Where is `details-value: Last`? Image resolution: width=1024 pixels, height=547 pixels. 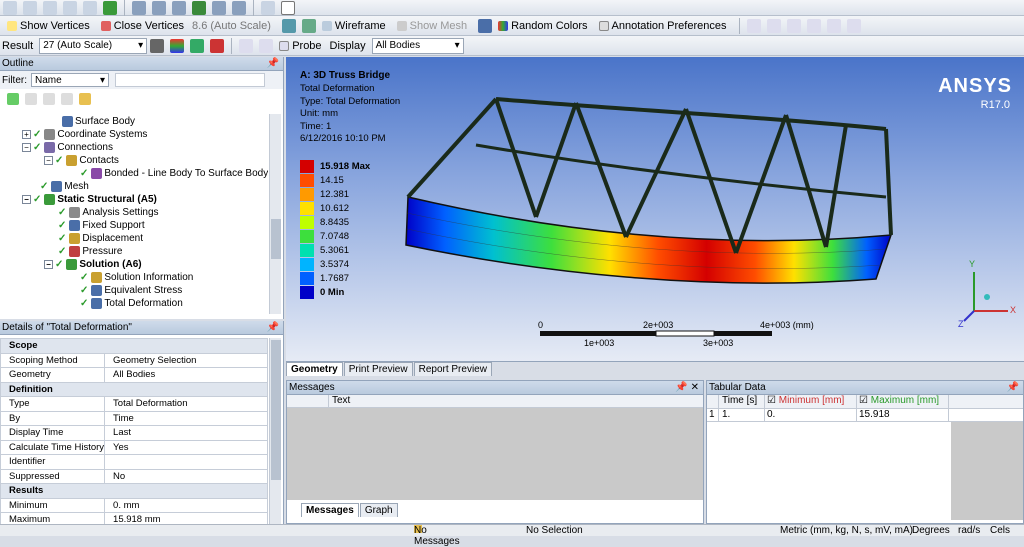
details-value: Last is located at coordinates (186, 433).